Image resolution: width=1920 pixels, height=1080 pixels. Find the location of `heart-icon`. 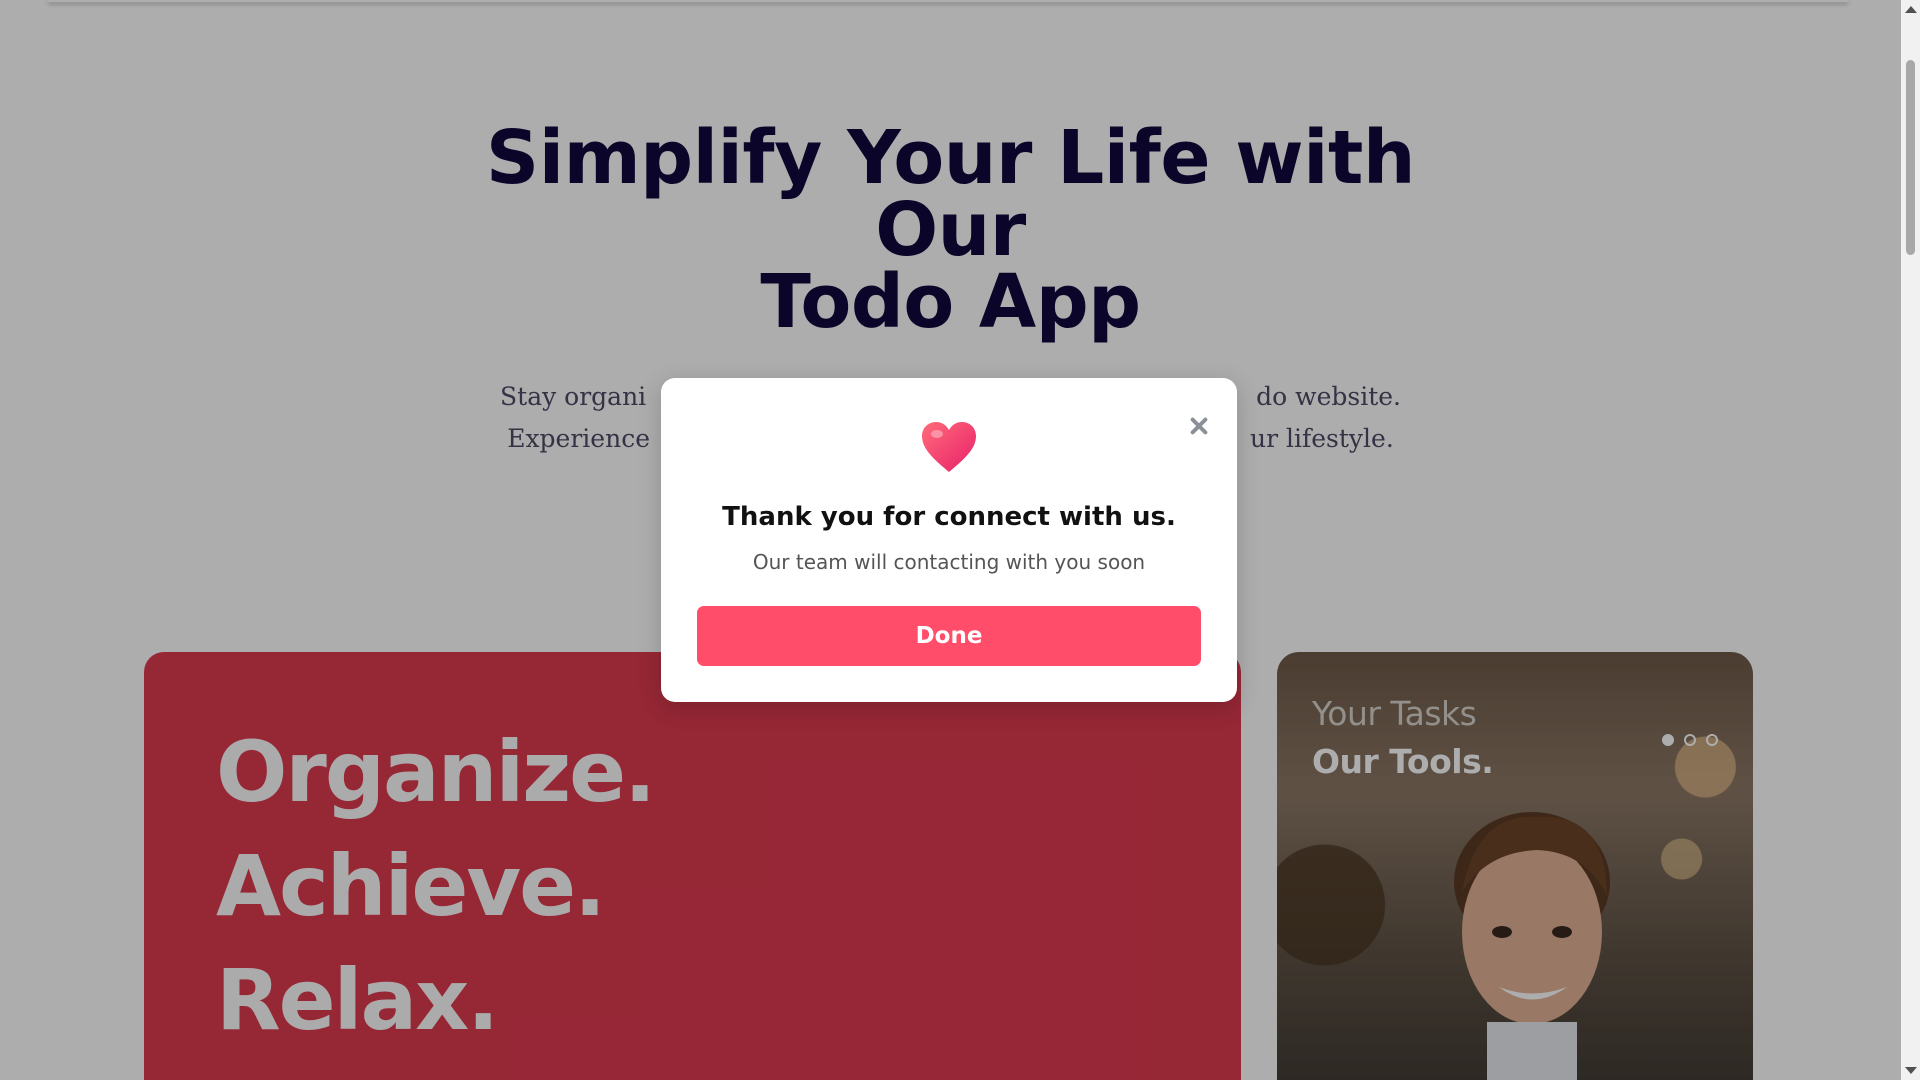

heart-icon is located at coordinates (949, 447).